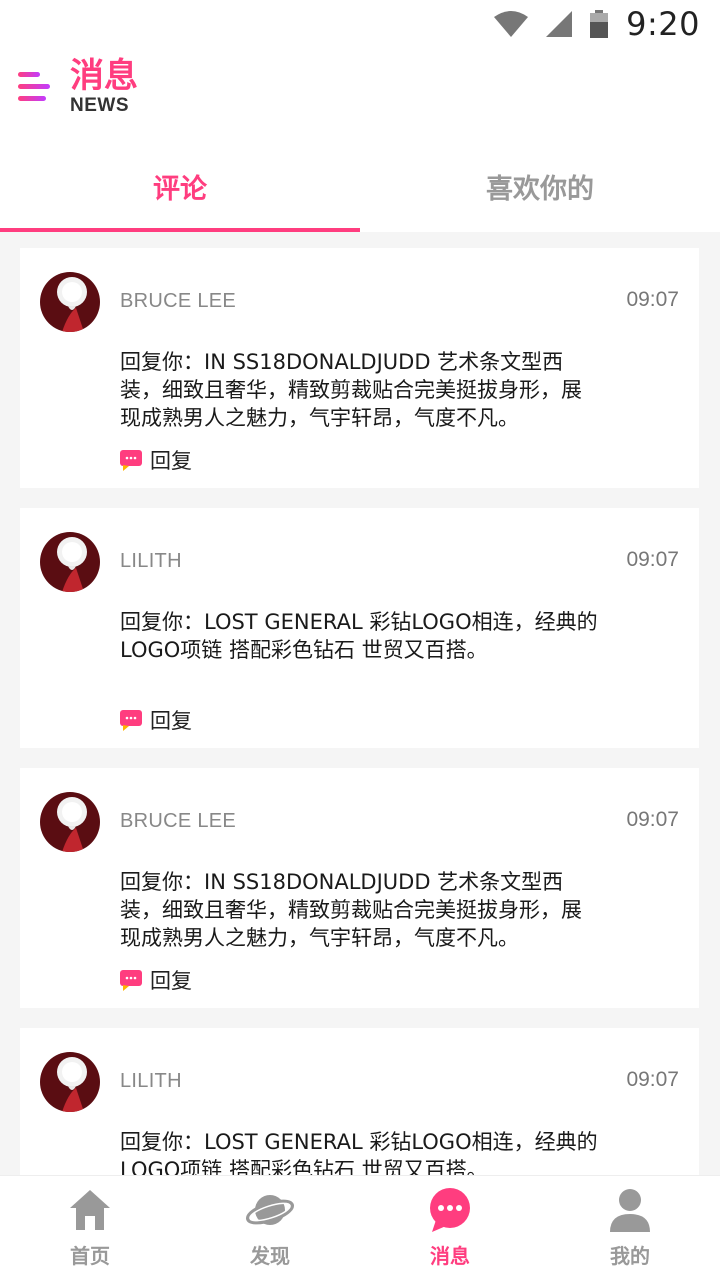 The width and height of the screenshot is (720, 1281). I want to click on page-title: 消息, so click(104, 76).